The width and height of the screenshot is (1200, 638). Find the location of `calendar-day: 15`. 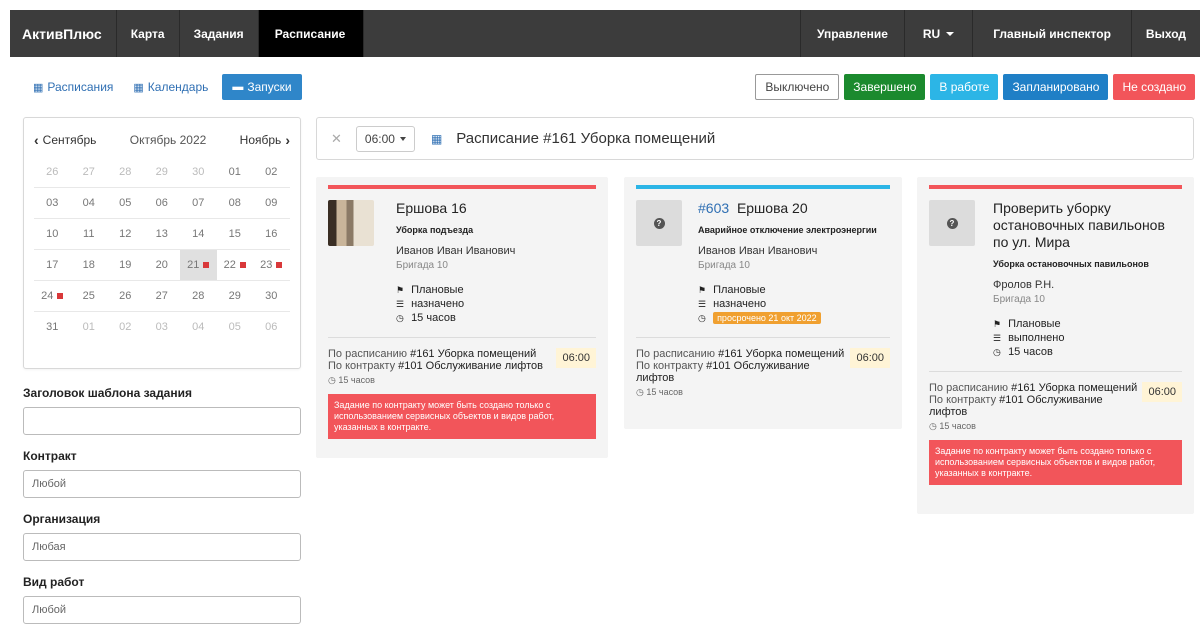

calendar-day: 15 is located at coordinates (235, 234).